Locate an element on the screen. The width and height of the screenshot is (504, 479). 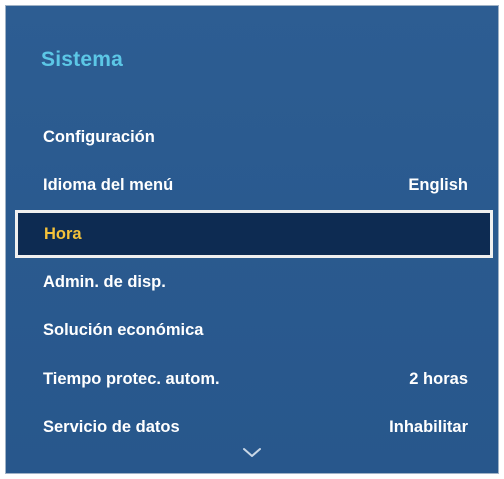
menu-item-hora: Hora is located at coordinates (254, 234).